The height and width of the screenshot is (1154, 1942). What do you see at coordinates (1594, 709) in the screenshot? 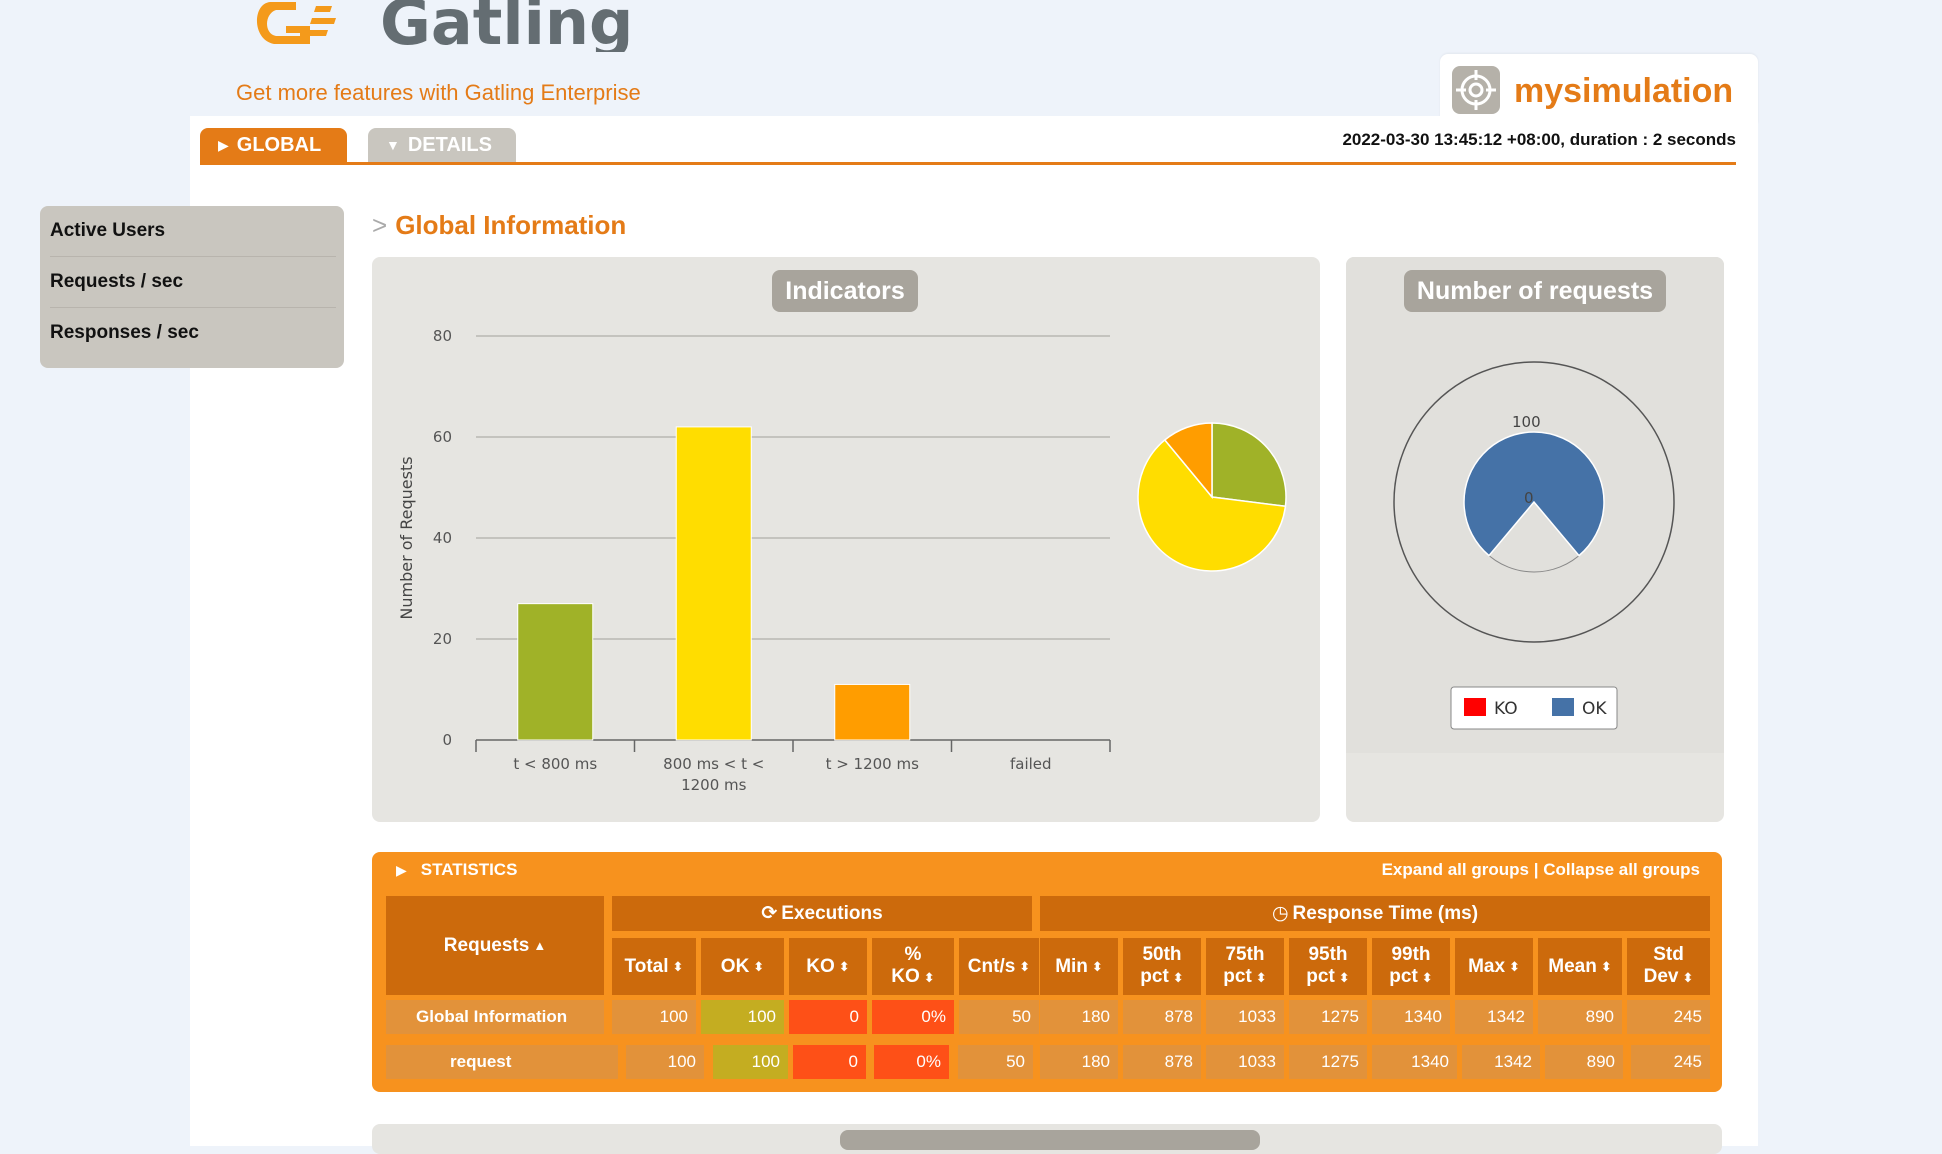
I see `legend-item: OK` at bounding box center [1594, 709].